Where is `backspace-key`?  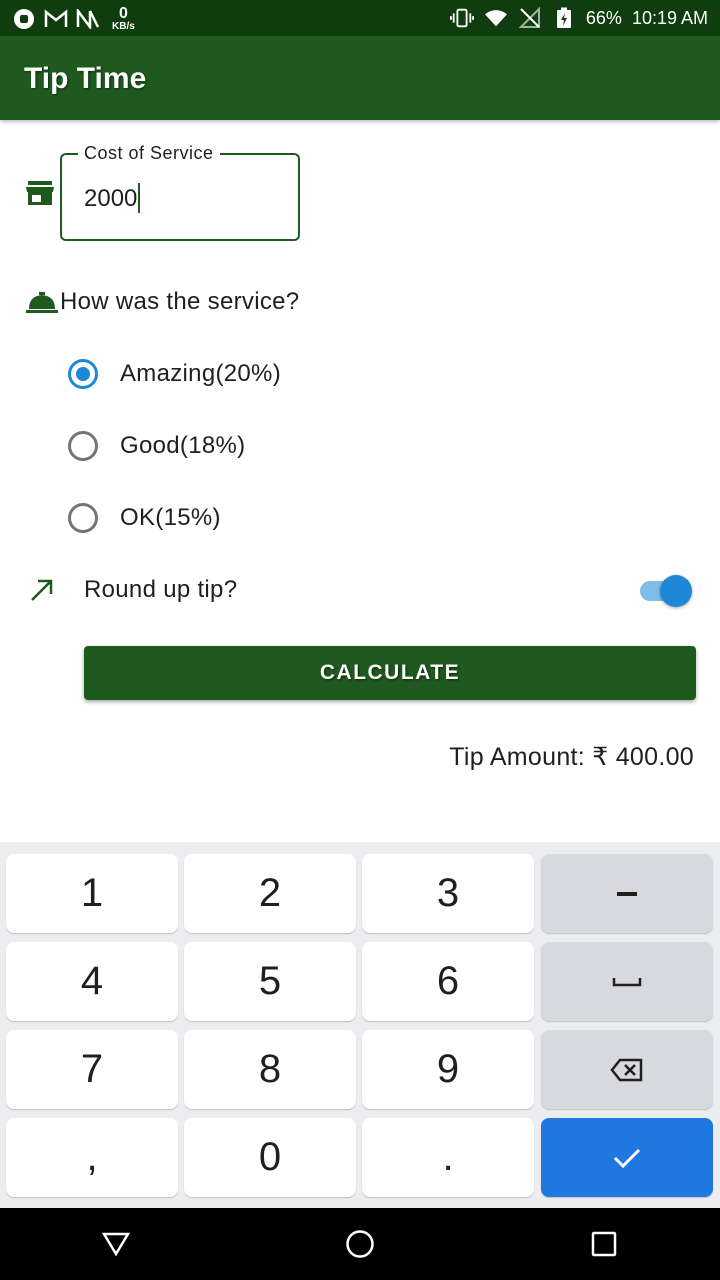 backspace-key is located at coordinates (627, 1069).